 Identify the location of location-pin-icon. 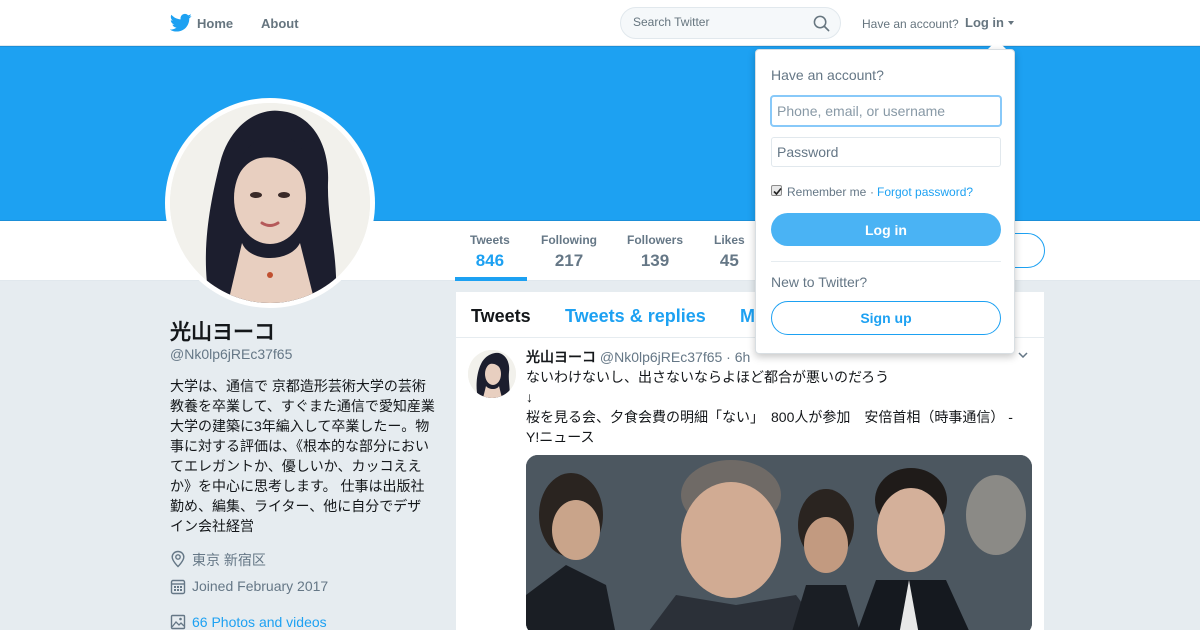
(178, 559).